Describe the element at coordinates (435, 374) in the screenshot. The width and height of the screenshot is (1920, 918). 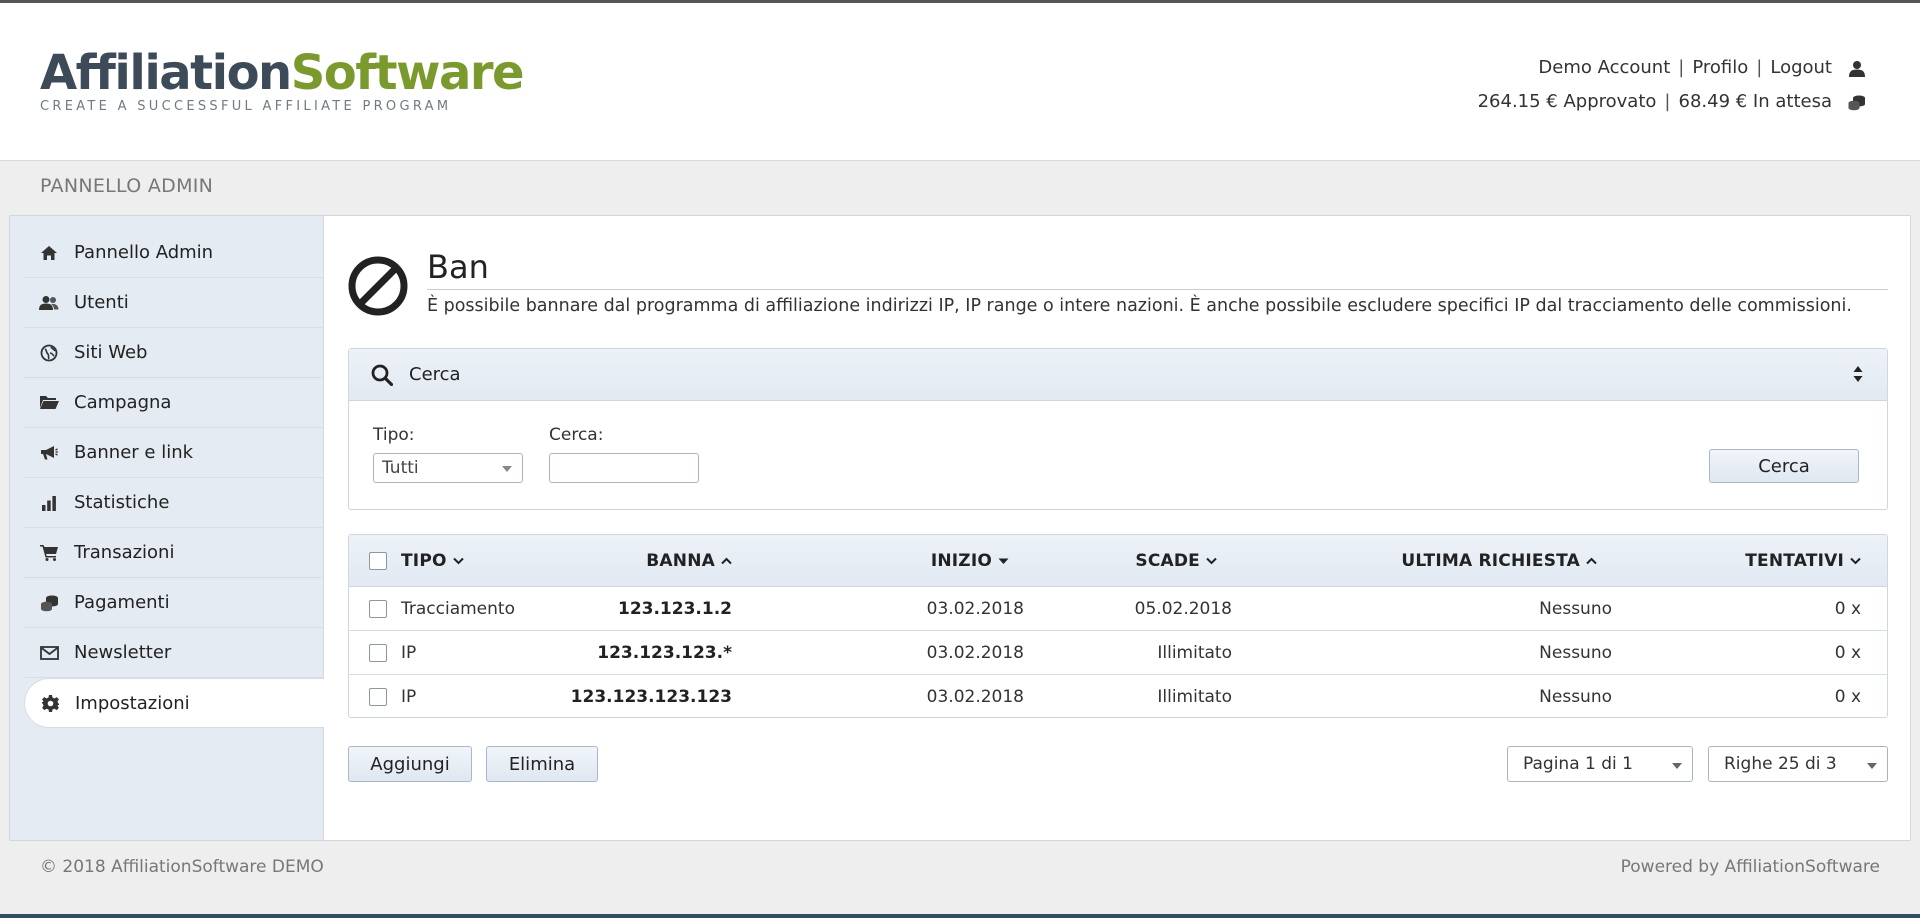
I see `search-panel-title: Cerca` at that location.